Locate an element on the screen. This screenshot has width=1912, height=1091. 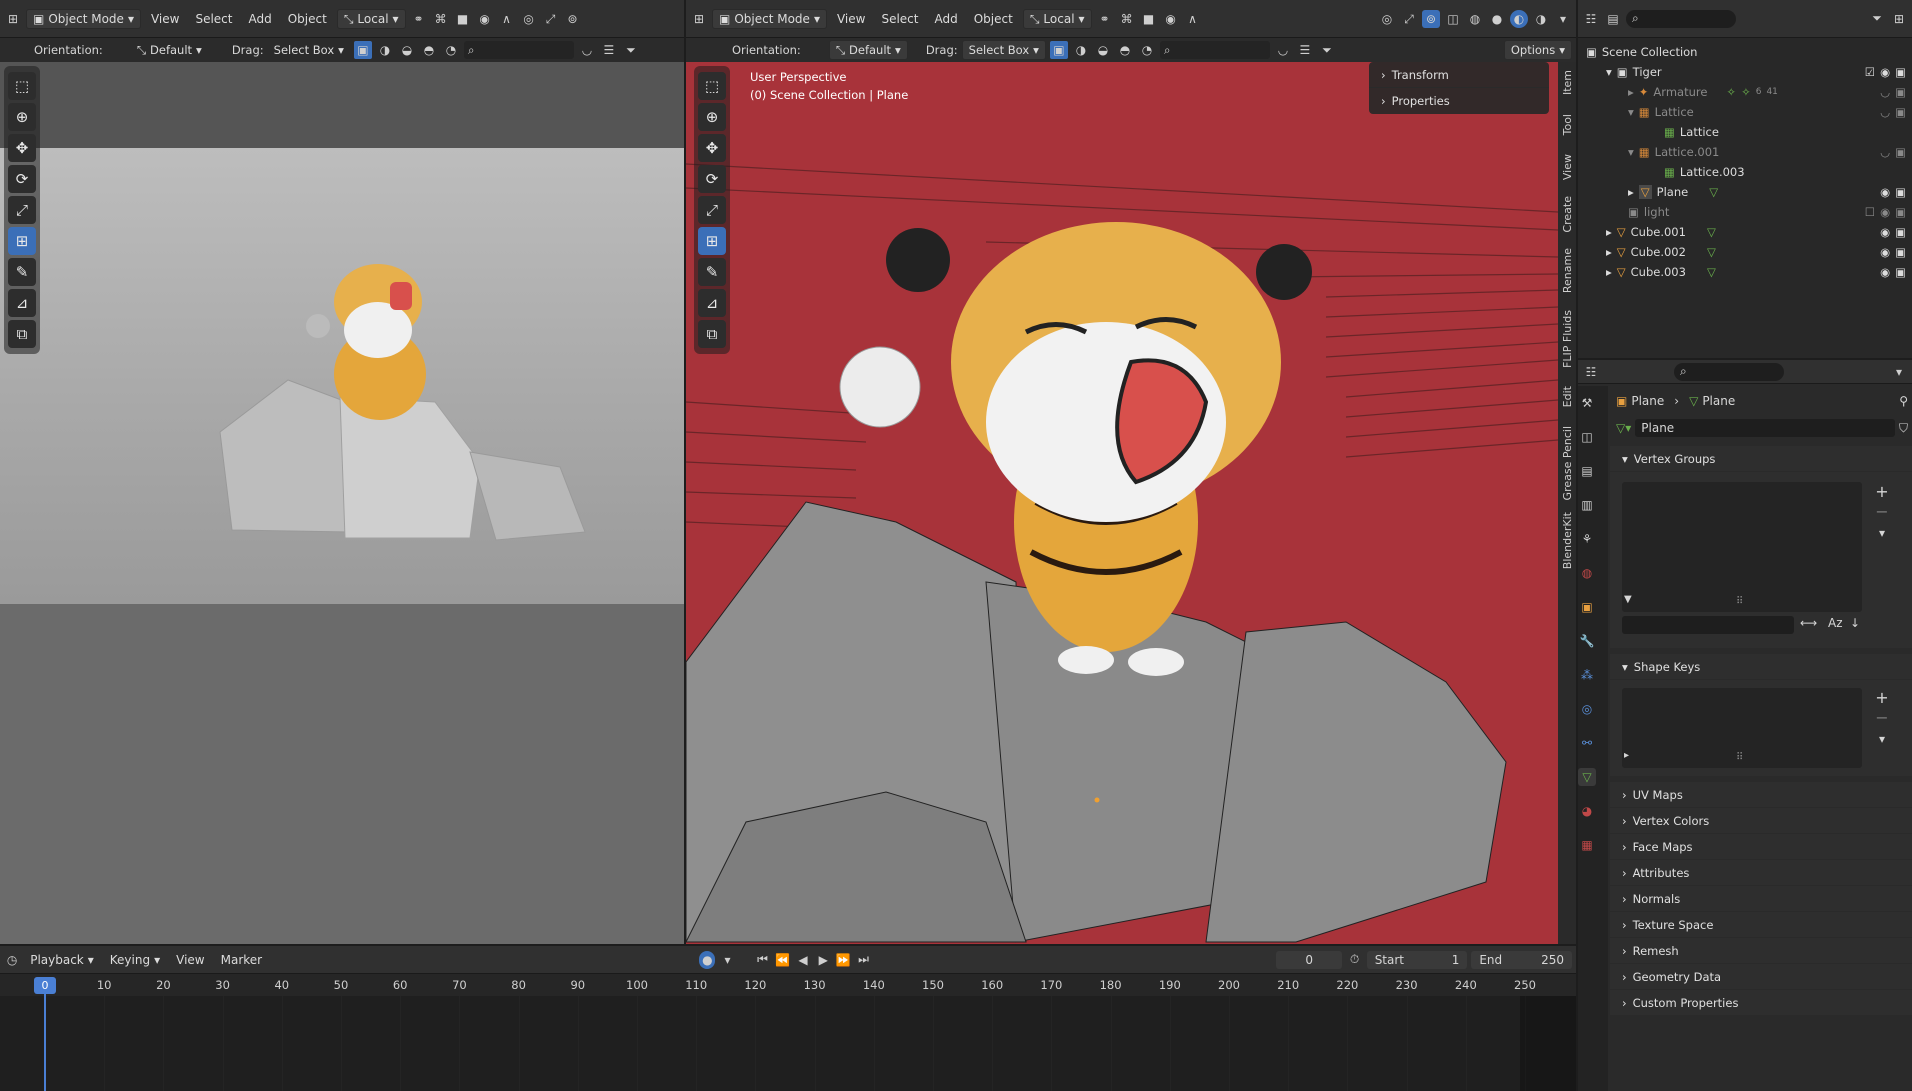
vertex-colors-panel: › Vertex Colors is located at coordinates (1761, 821).